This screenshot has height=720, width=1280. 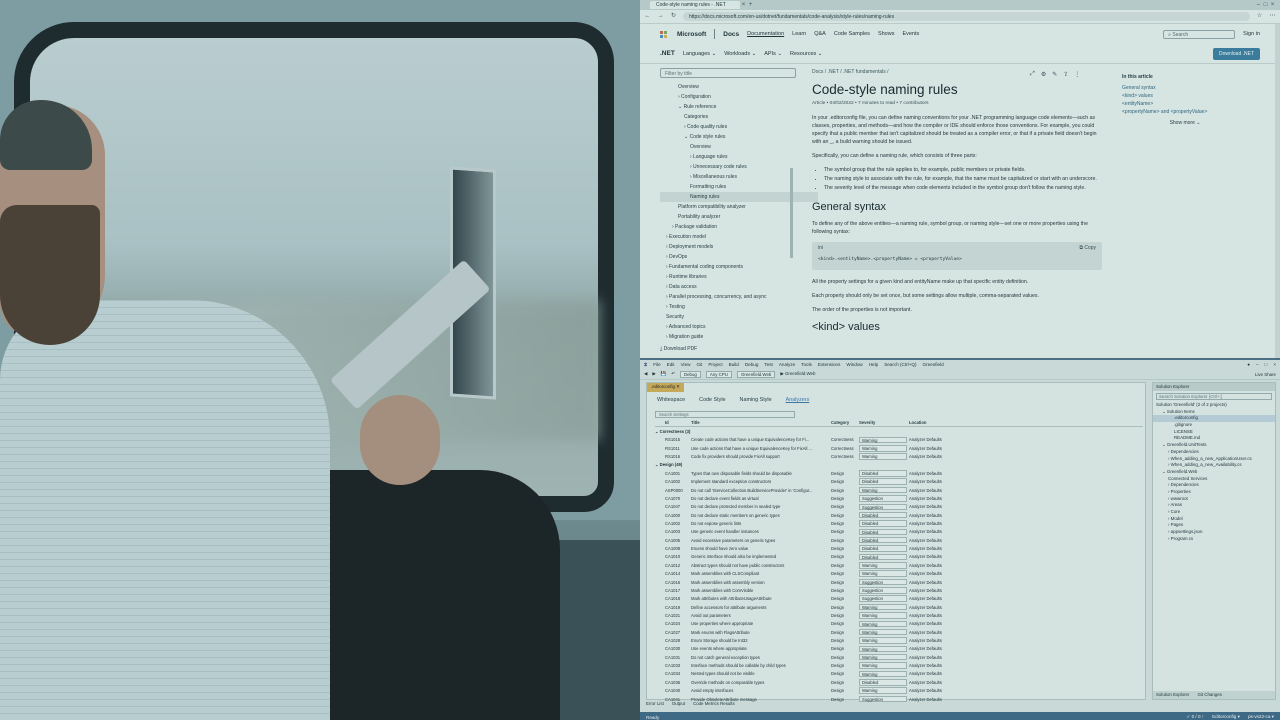 What do you see at coordinates (739, 317) in the screenshot?
I see `toc-item: Security` at bounding box center [739, 317].